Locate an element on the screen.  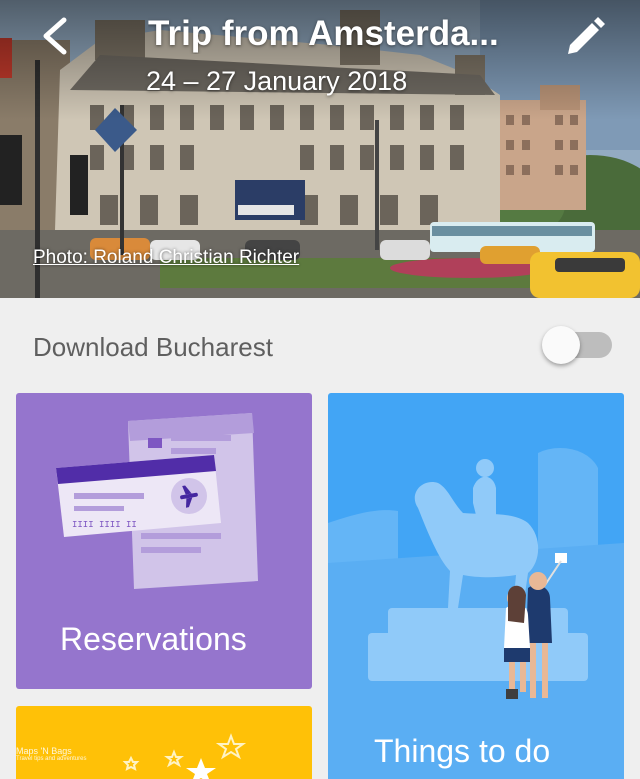
watermark-name: Maps 'N Bags is located at coordinates (44, 751).